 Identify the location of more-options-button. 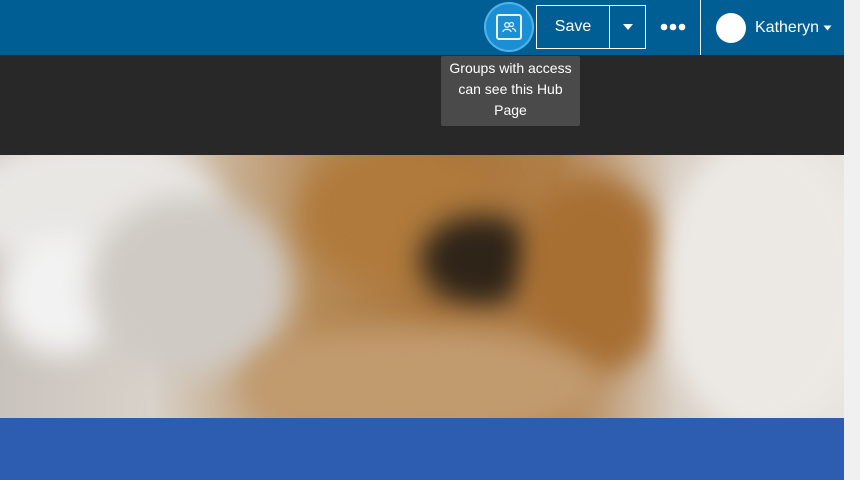
(673, 27).